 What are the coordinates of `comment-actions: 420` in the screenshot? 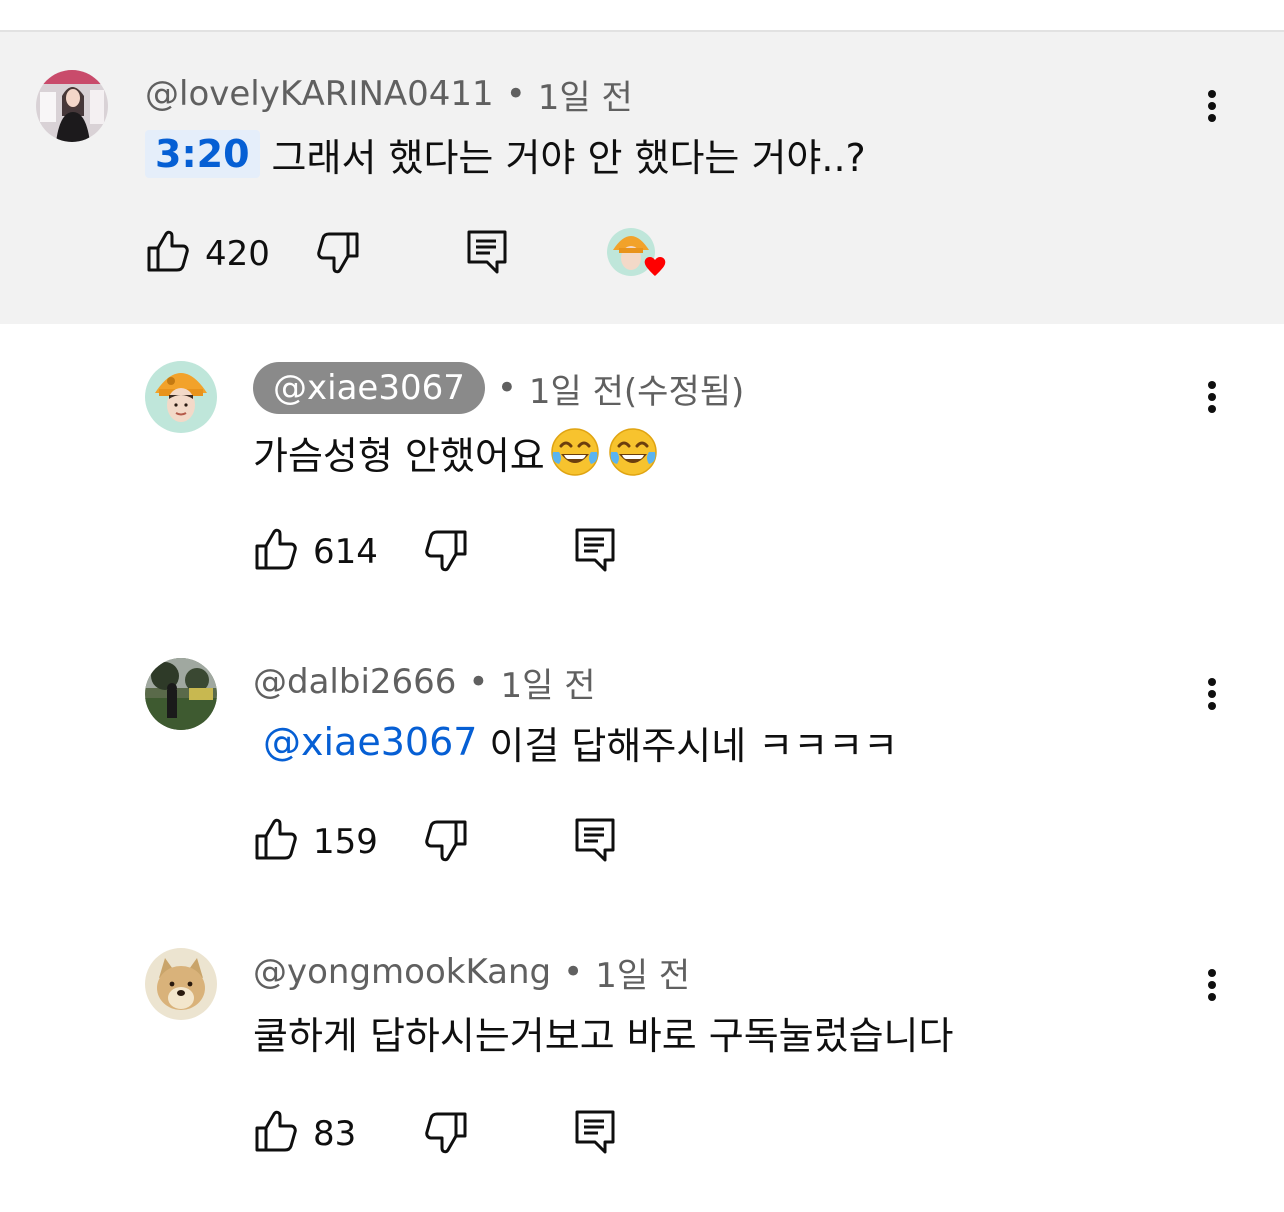 It's located at (445, 258).